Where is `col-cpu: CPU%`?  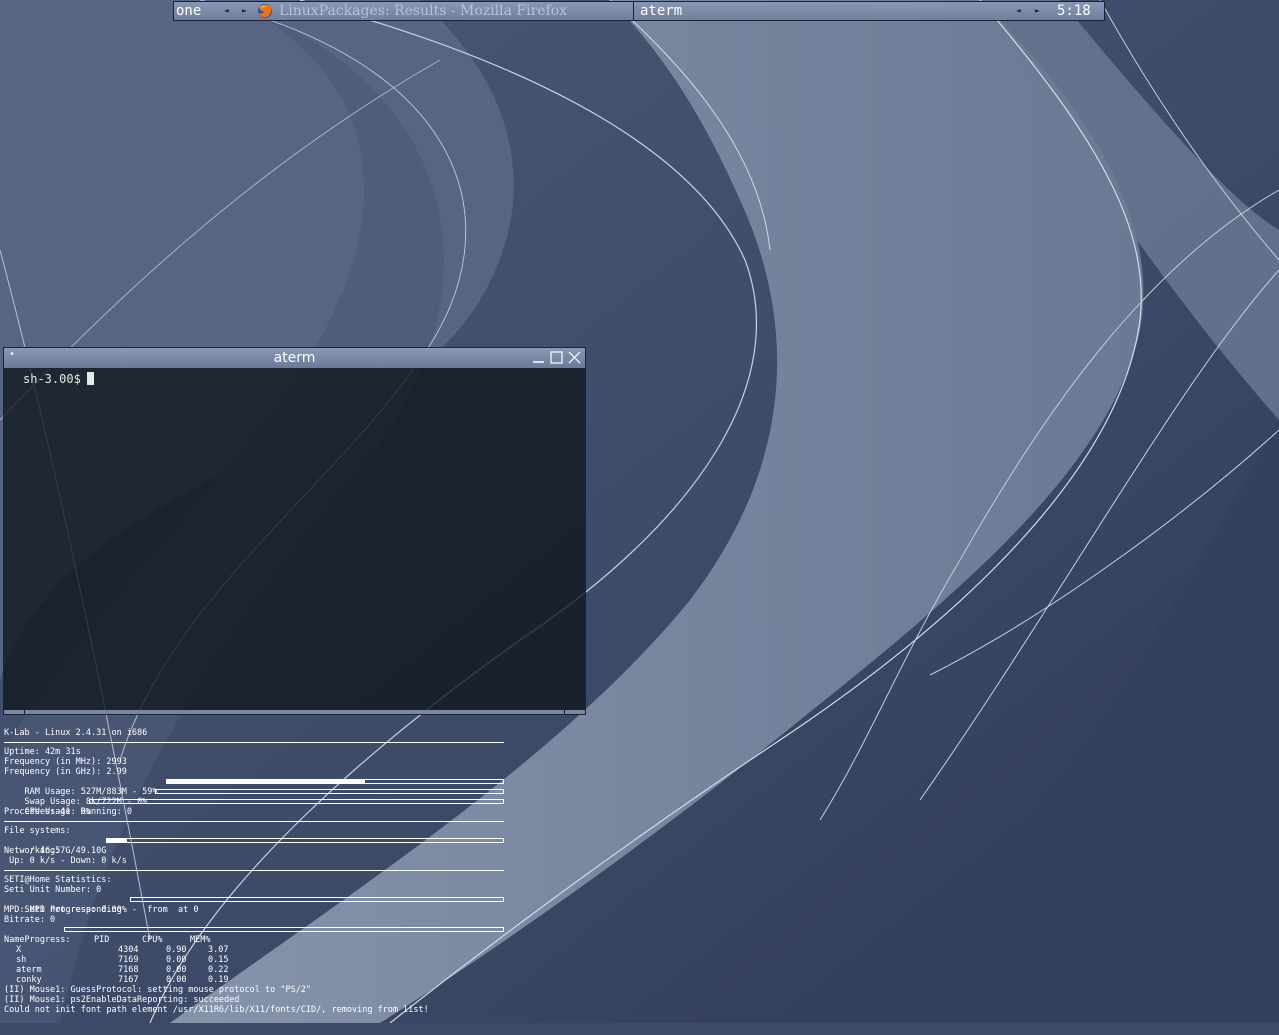
col-cpu: CPU% is located at coordinates (152, 940).